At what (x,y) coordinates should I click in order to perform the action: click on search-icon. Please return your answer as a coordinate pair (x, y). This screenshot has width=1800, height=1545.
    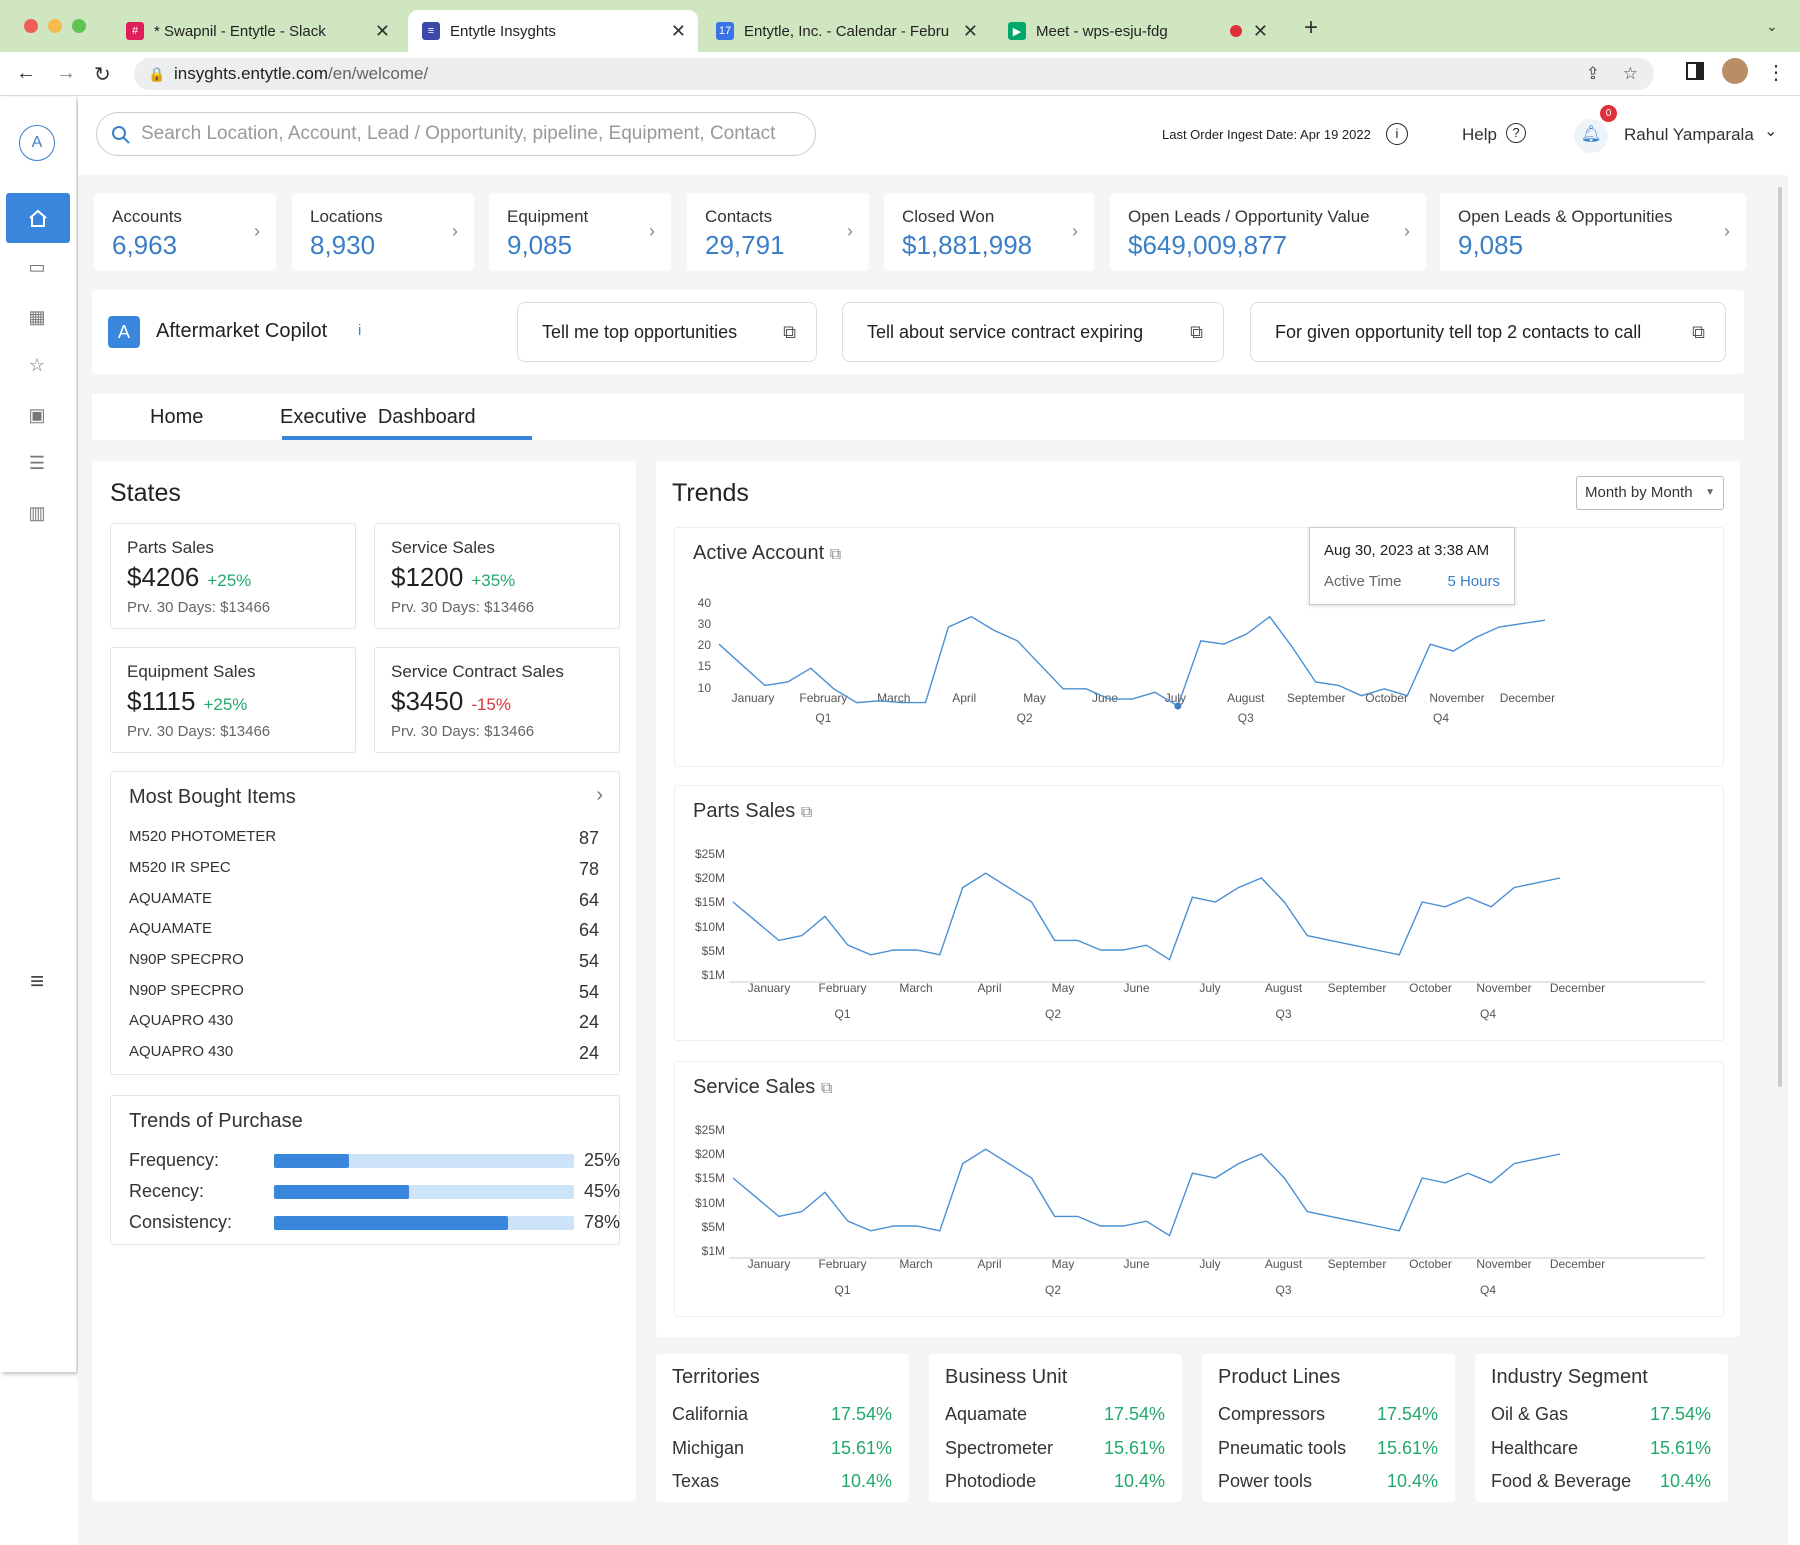
    Looking at the image, I should click on (121, 135).